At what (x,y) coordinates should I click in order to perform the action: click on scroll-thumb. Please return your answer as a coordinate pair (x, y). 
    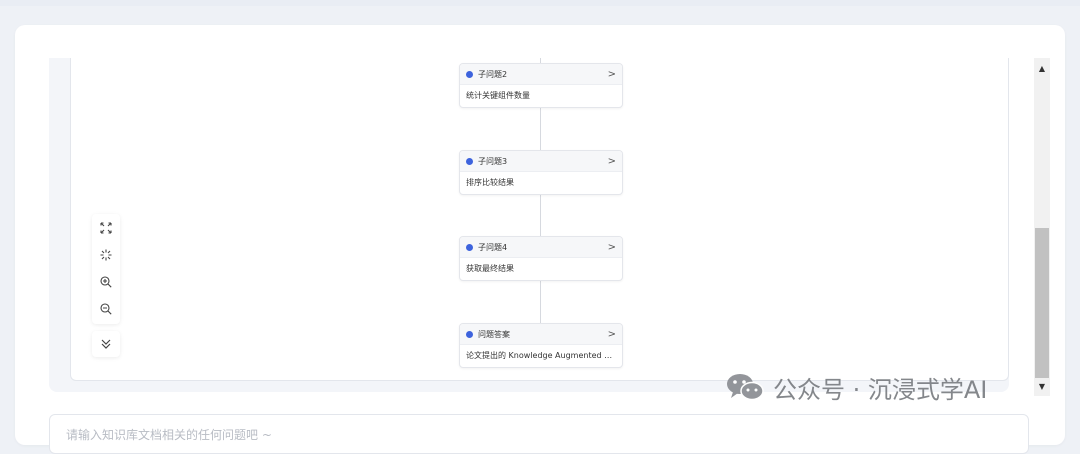
    Looking at the image, I should click on (1042, 303).